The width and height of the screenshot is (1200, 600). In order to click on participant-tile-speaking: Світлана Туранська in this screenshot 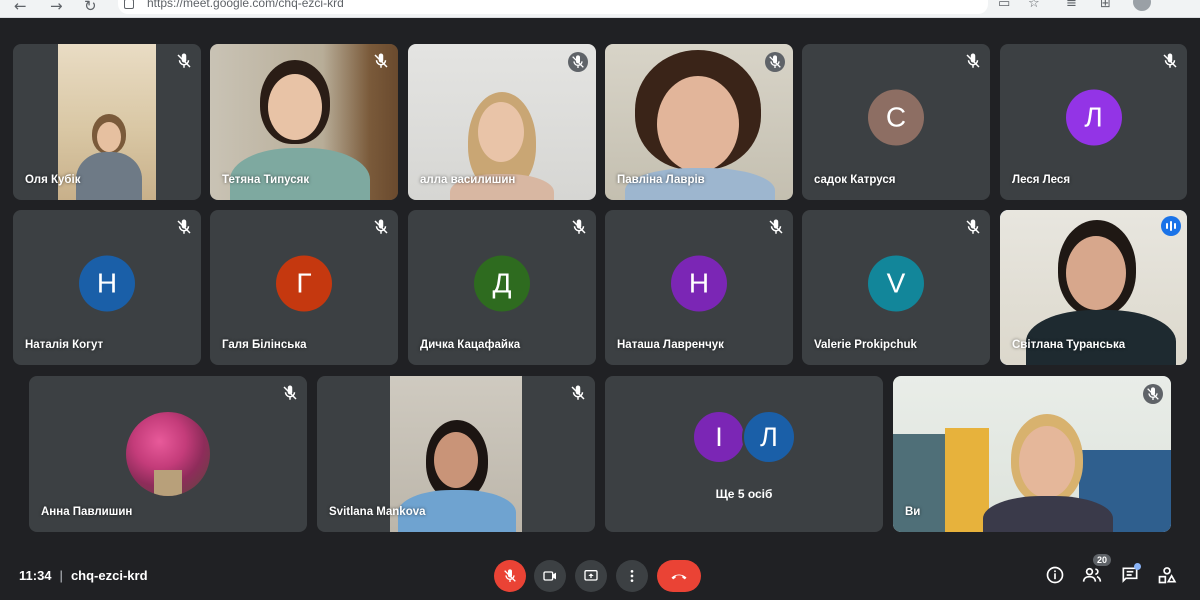, I will do `click(1093, 287)`.